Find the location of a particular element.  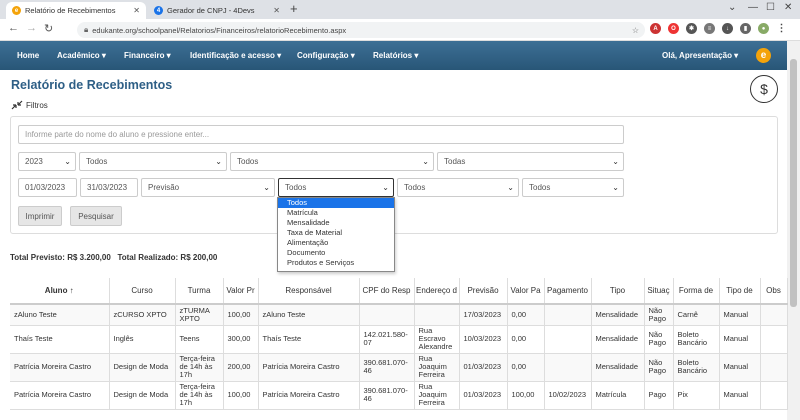

reload-icon: ↻ is located at coordinates (48, 28).